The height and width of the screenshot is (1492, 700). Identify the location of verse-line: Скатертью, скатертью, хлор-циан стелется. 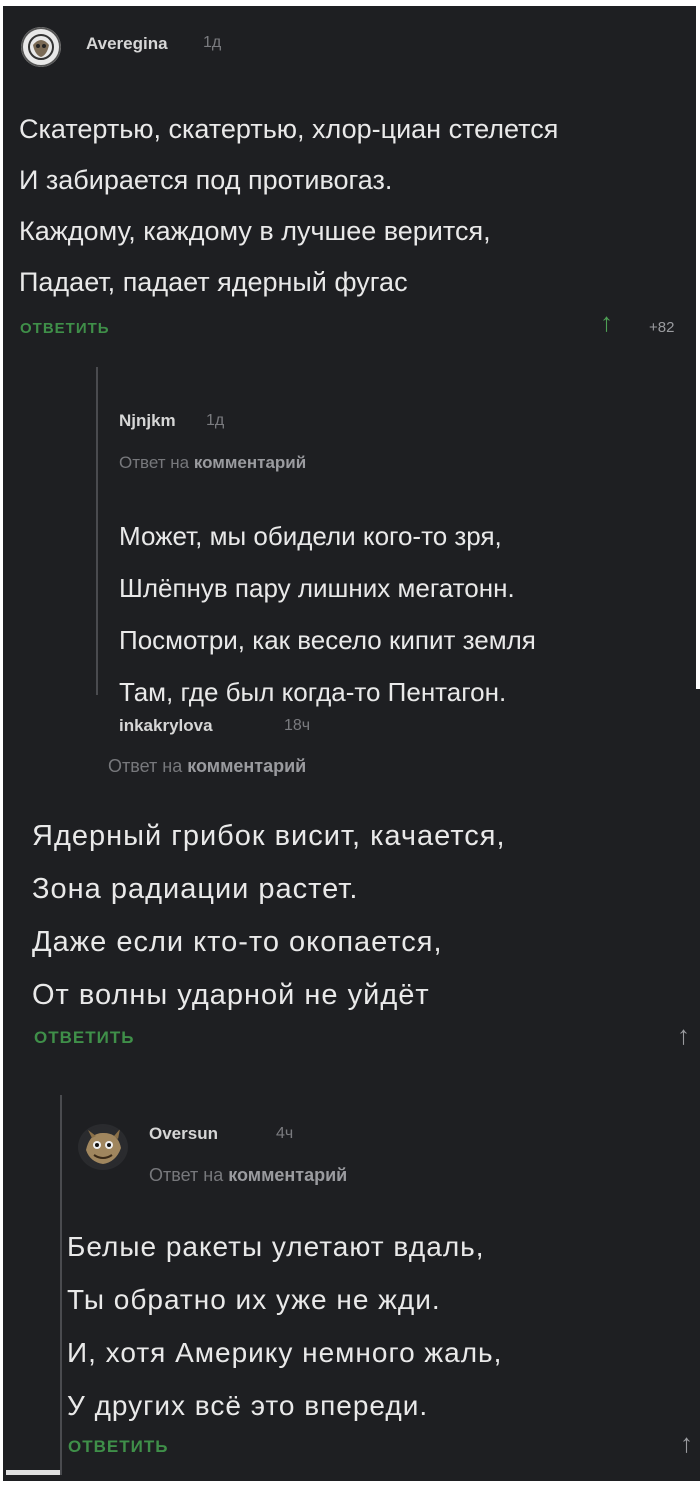
(289, 129).